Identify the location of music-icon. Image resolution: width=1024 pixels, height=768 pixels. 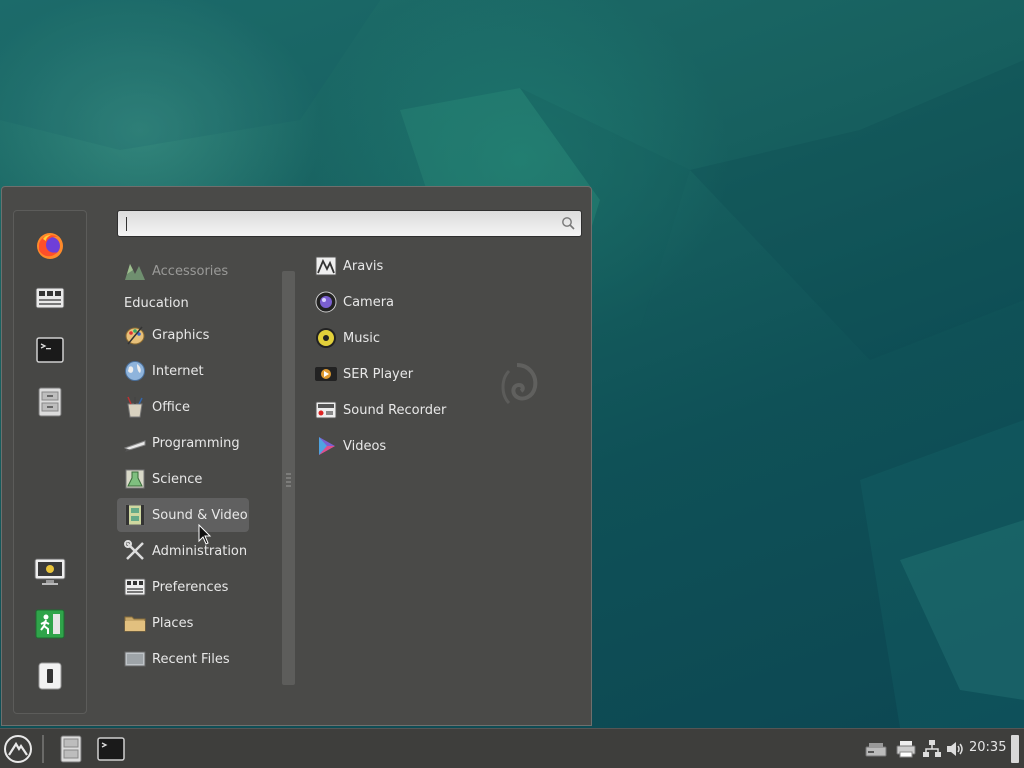
(326, 338).